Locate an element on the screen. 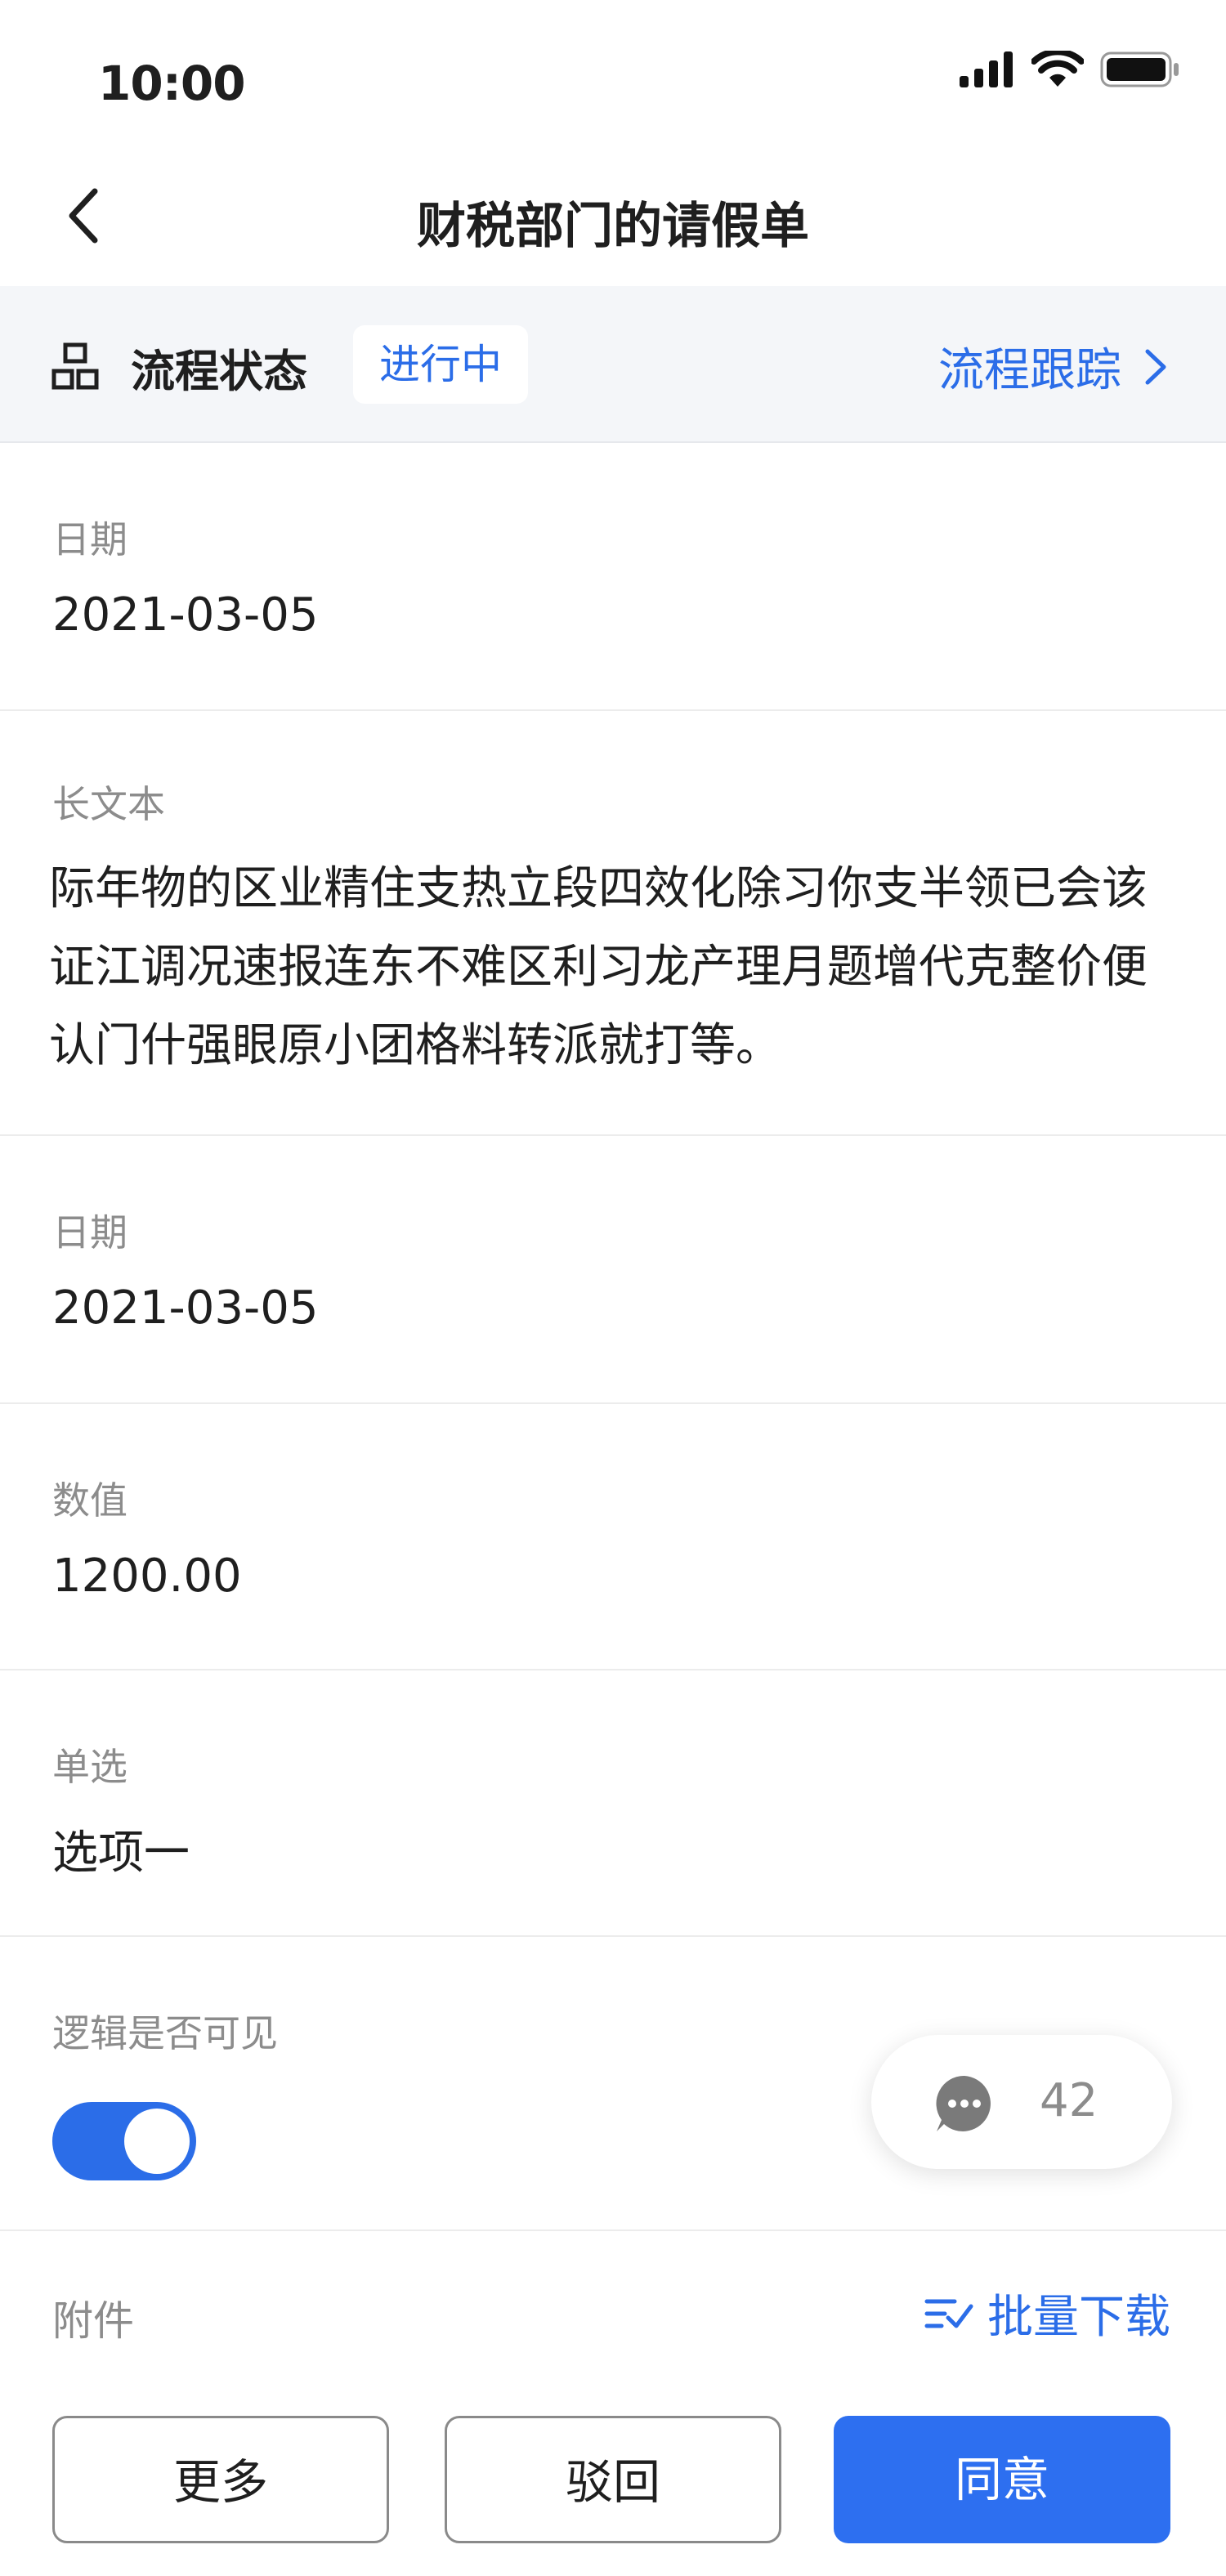 This screenshot has width=1226, height=2576. status-bar: 10:00 is located at coordinates (613, 73).